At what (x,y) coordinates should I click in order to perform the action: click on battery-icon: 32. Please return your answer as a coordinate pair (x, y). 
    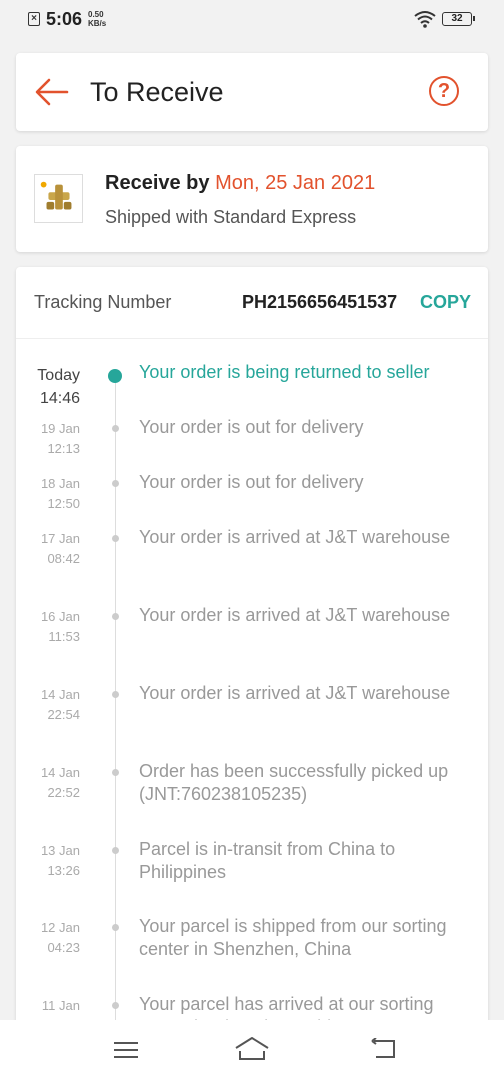
    Looking at the image, I should click on (458, 19).